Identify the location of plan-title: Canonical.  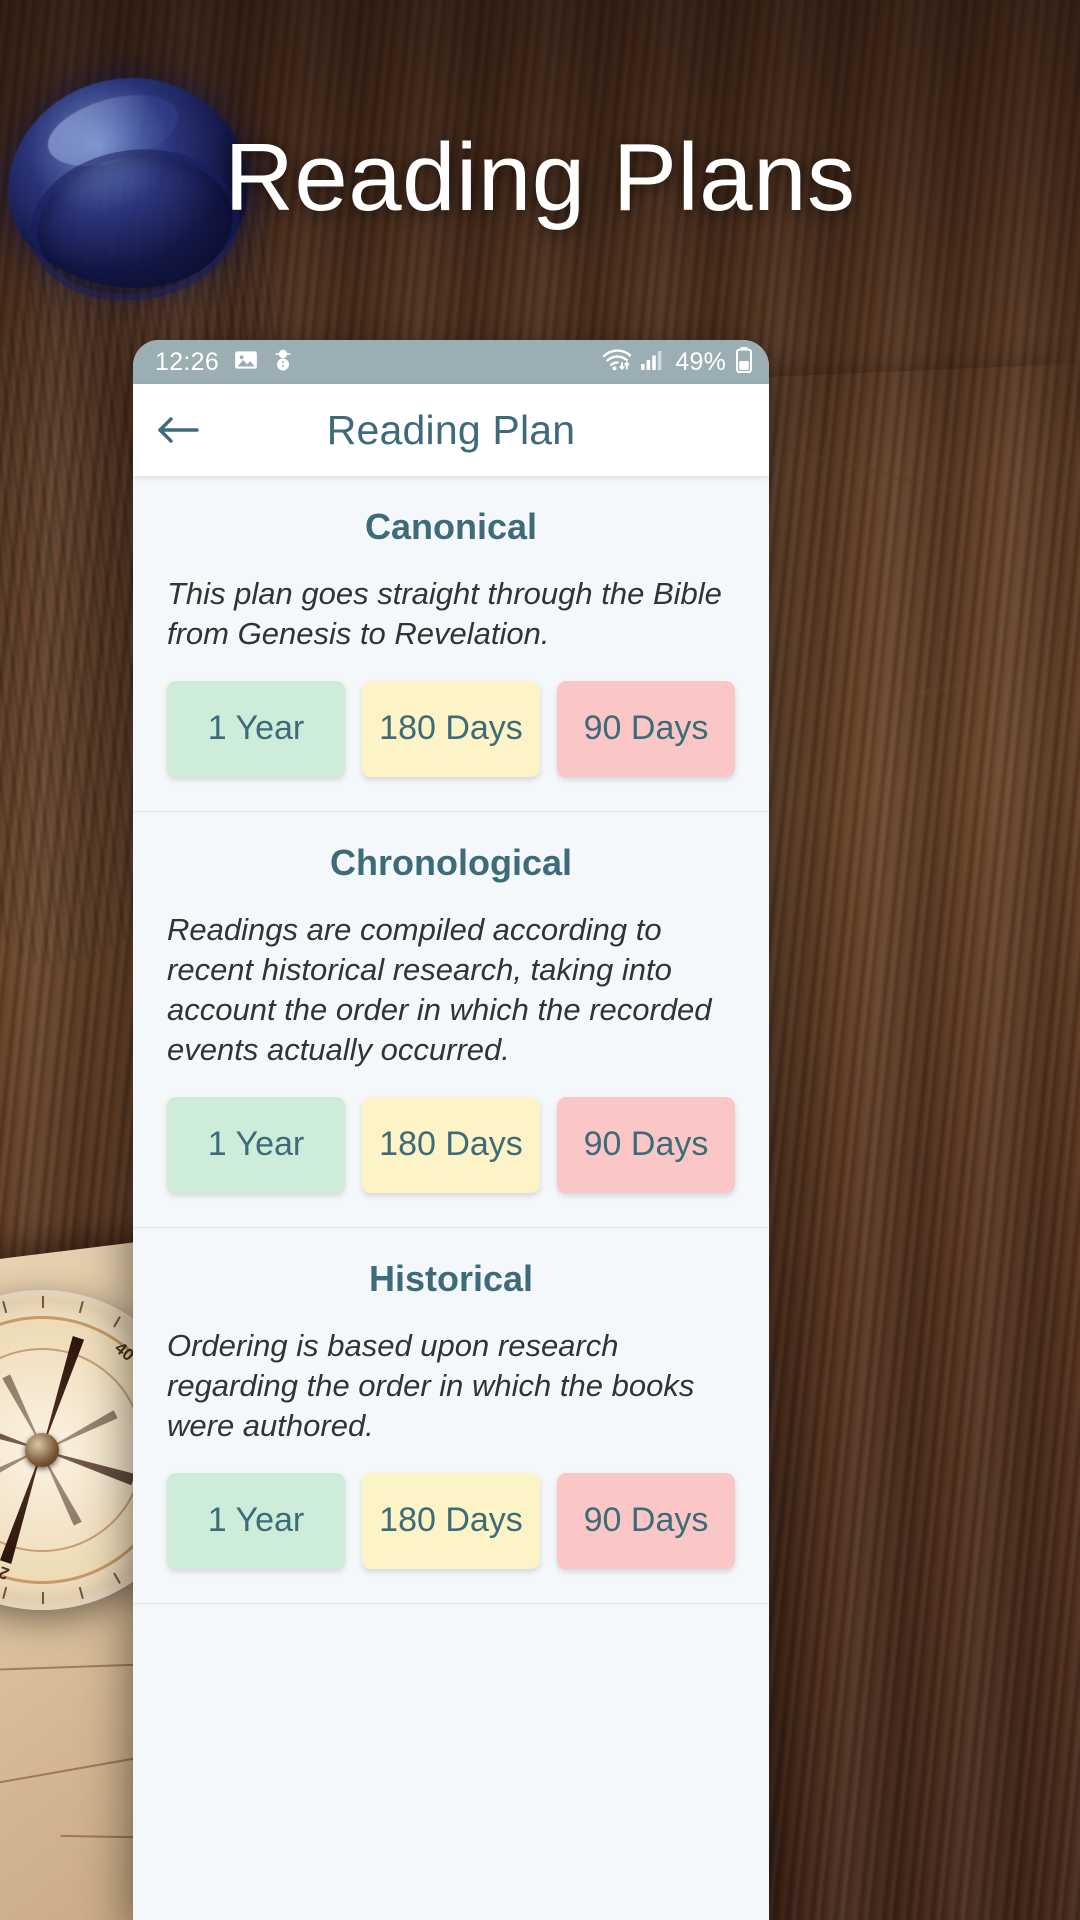
(451, 526).